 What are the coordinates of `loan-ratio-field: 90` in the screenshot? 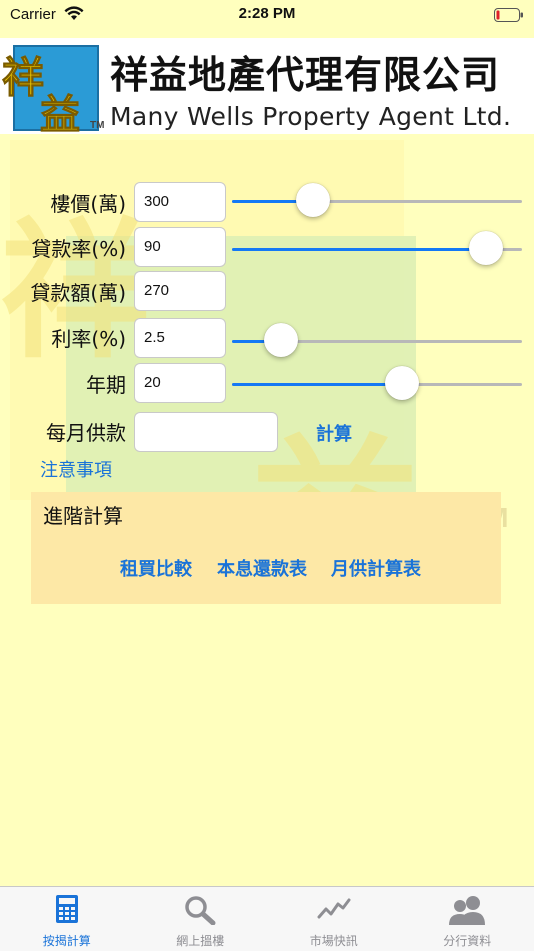 It's located at (180, 247).